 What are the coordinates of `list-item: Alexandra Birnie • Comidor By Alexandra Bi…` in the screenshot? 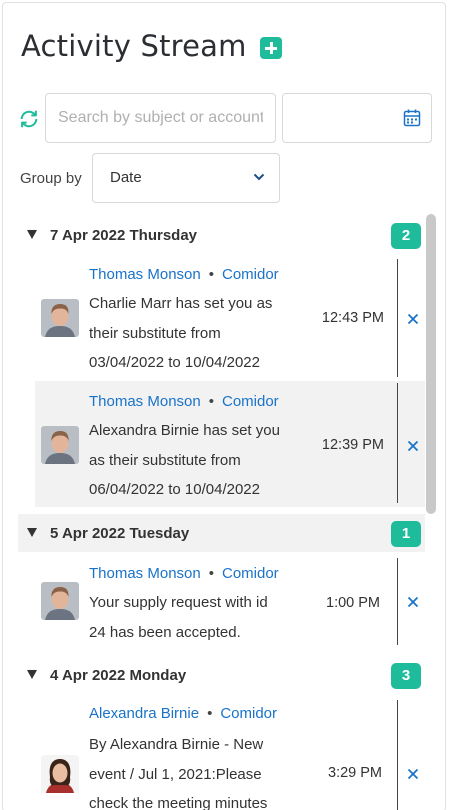 It's located at (230, 755).